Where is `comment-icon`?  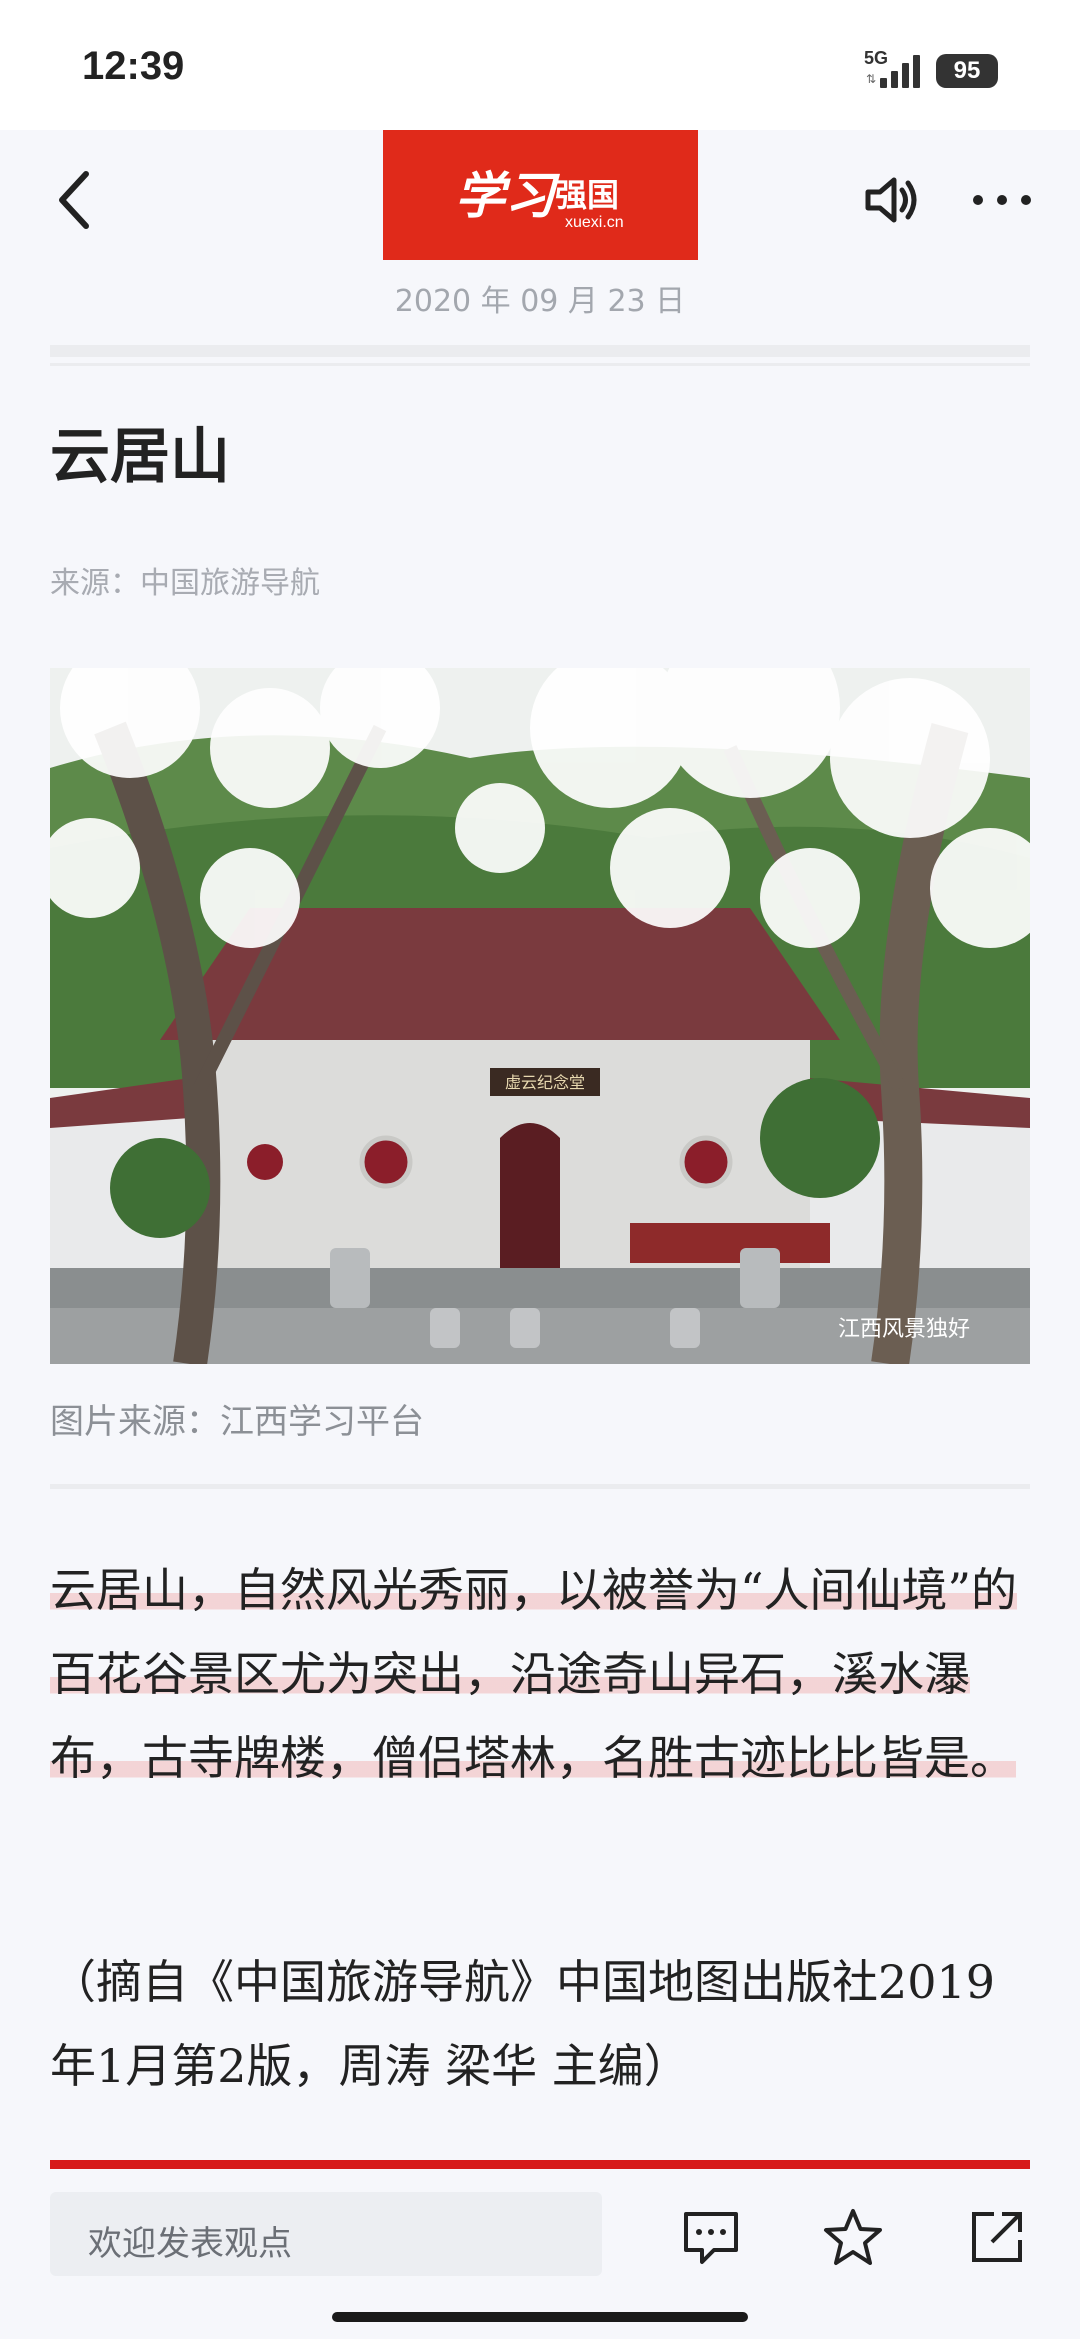
comment-icon is located at coordinates (711, 2238).